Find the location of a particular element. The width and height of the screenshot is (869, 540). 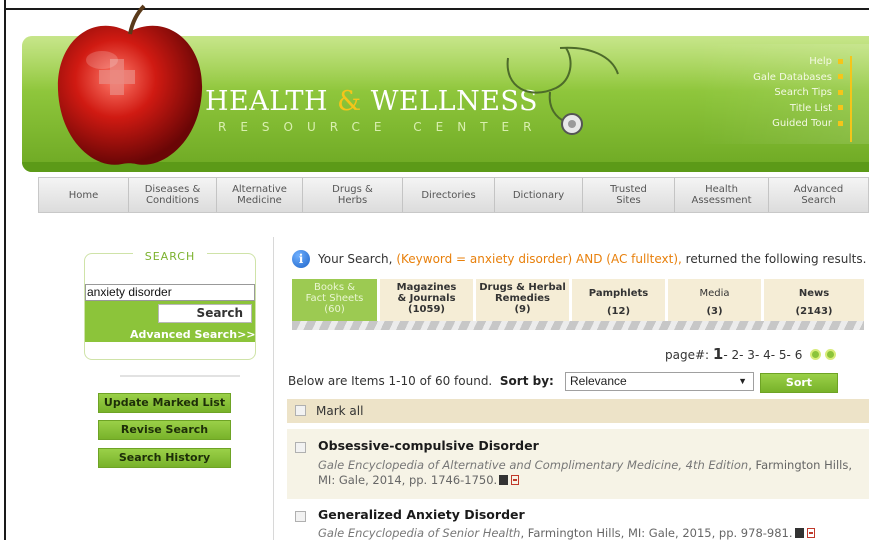

brand-subtitle: RESOURCE CENTER is located at coordinates (382, 127).